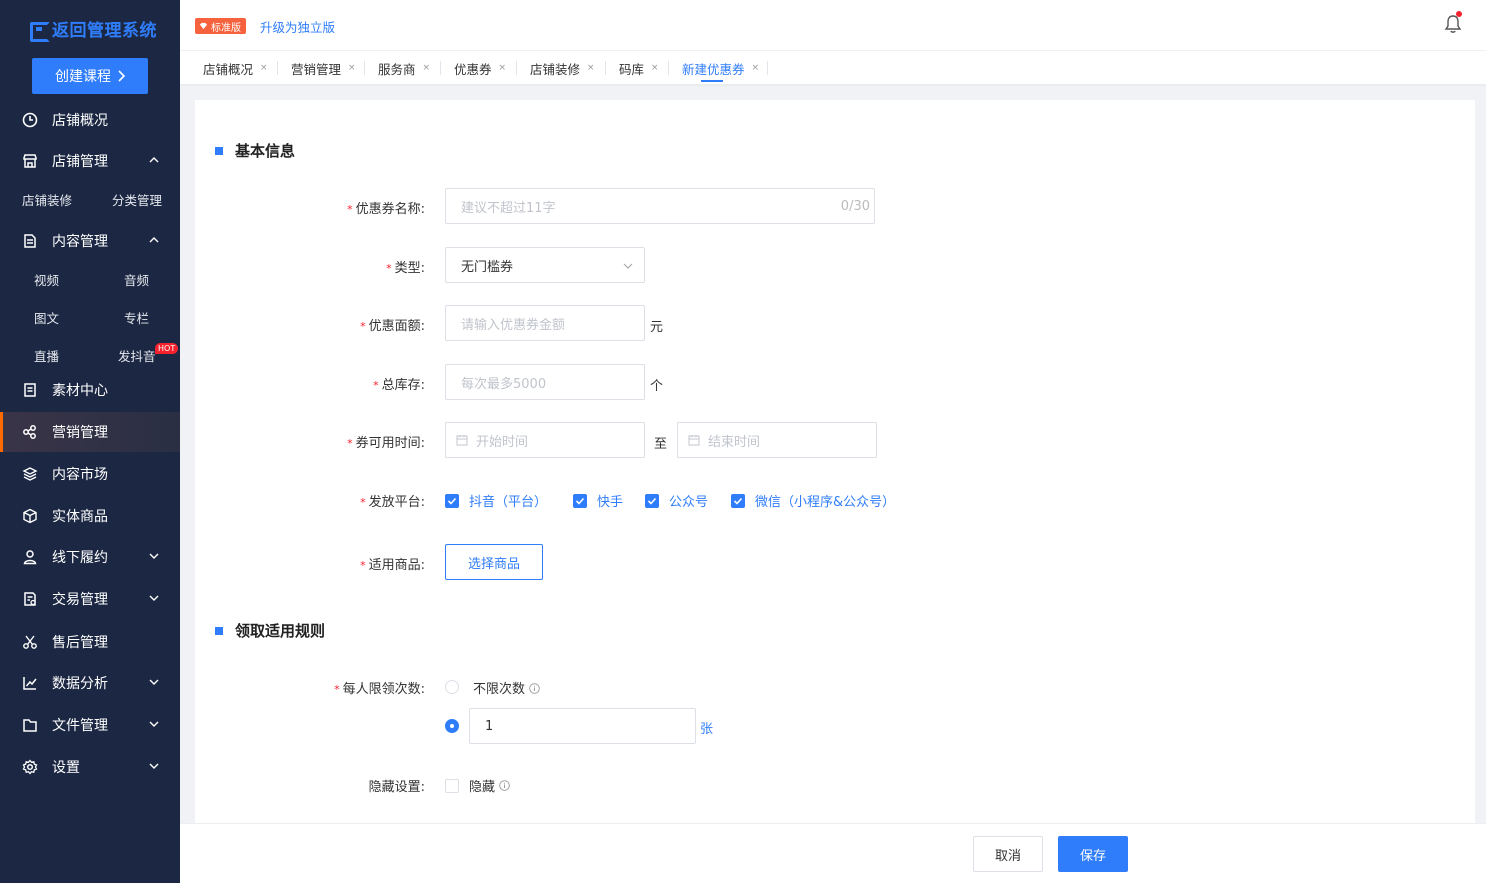  Describe the element at coordinates (46, 317) in the screenshot. I see `sidebar-sub-article: 图文` at that location.